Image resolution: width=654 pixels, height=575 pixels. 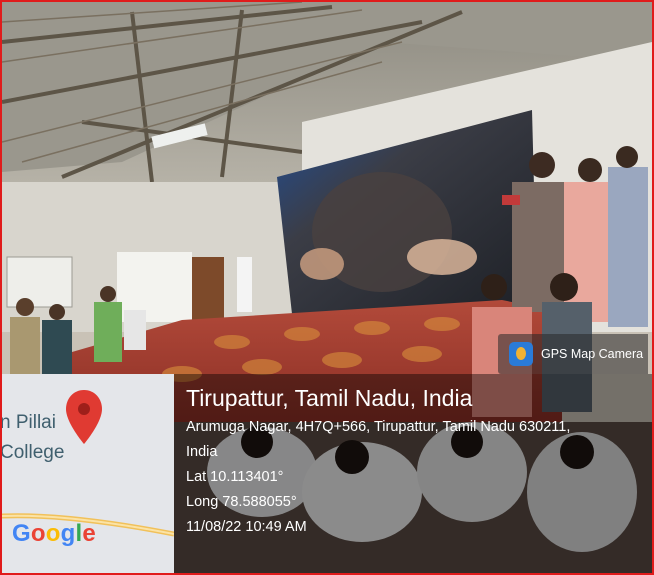 I want to click on google-logo: Google, so click(x=54, y=534).